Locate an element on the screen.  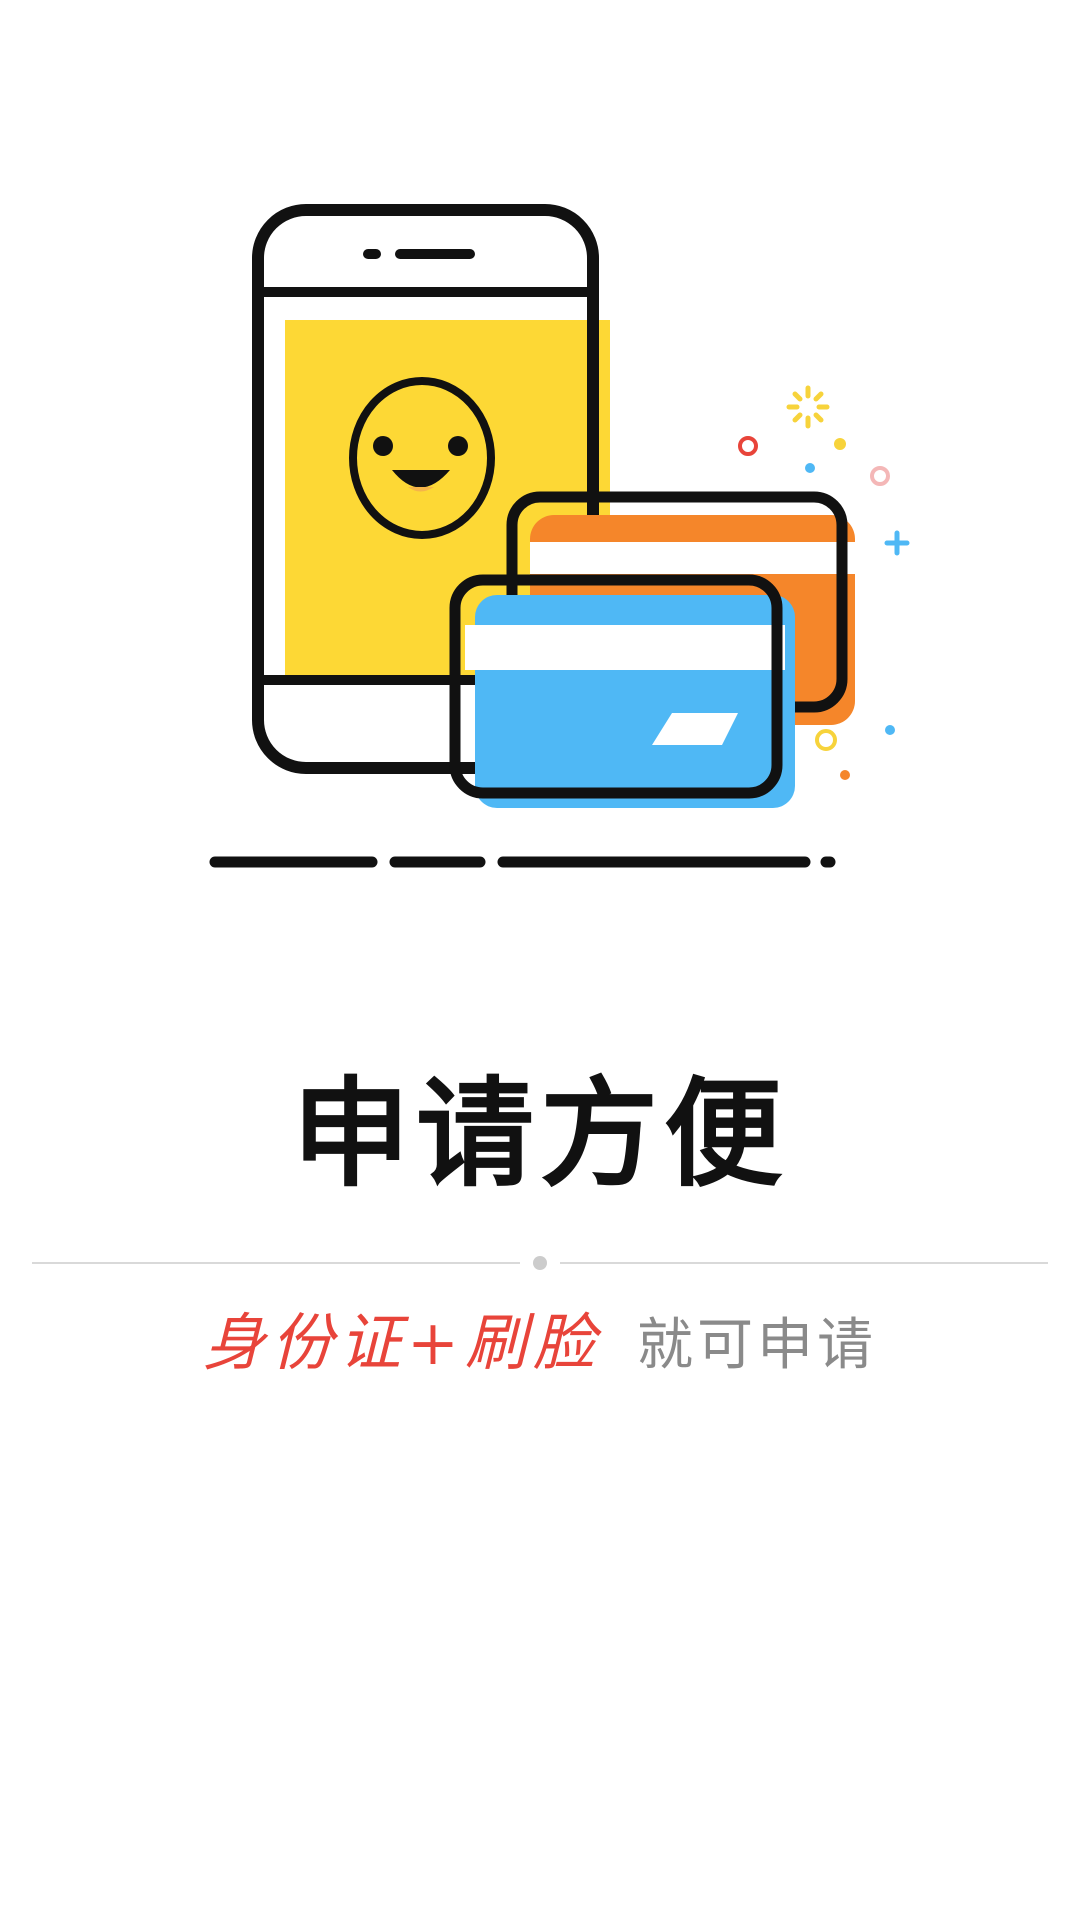
divider-dot is located at coordinates (540, 1263).